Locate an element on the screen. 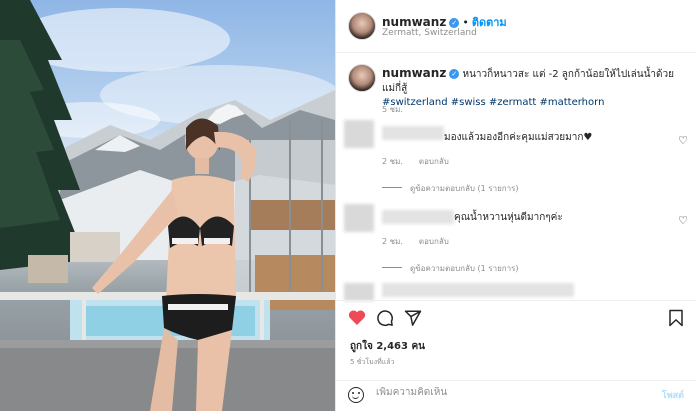 The height and width of the screenshot is (412, 696). bookmark-icon is located at coordinates (676, 318).